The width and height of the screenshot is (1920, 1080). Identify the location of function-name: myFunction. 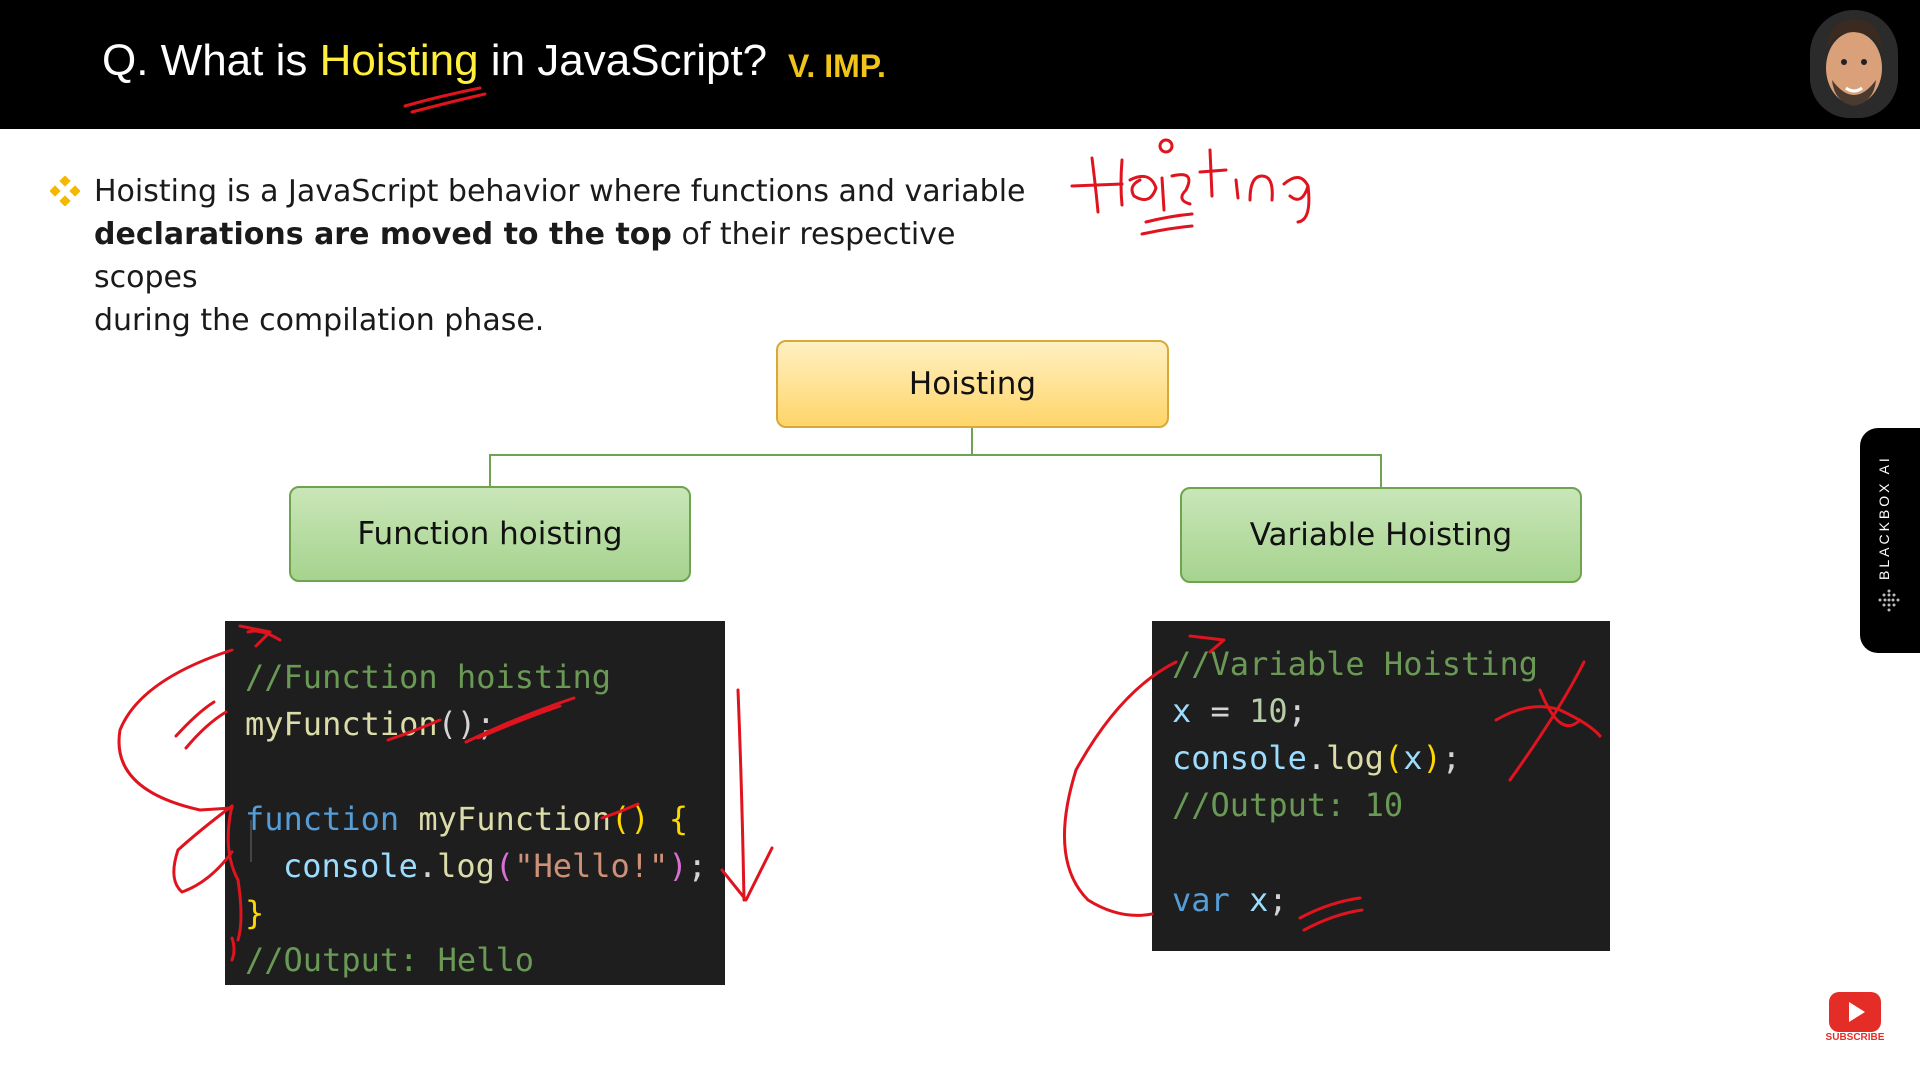
(515, 819).